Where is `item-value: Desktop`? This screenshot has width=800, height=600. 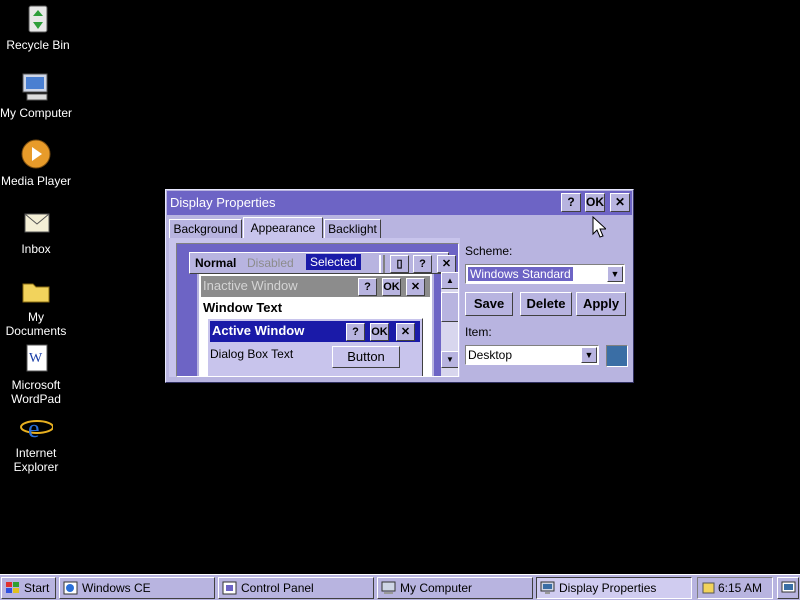 item-value: Desktop is located at coordinates (490, 355).